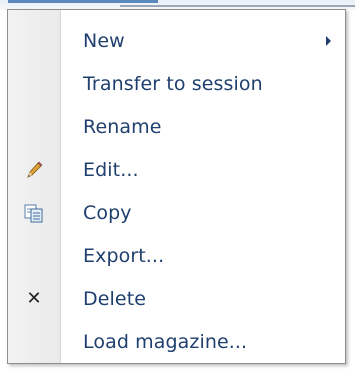 Image resolution: width=355 pixels, height=370 pixels. I want to click on background-window-line, so click(237, 6).